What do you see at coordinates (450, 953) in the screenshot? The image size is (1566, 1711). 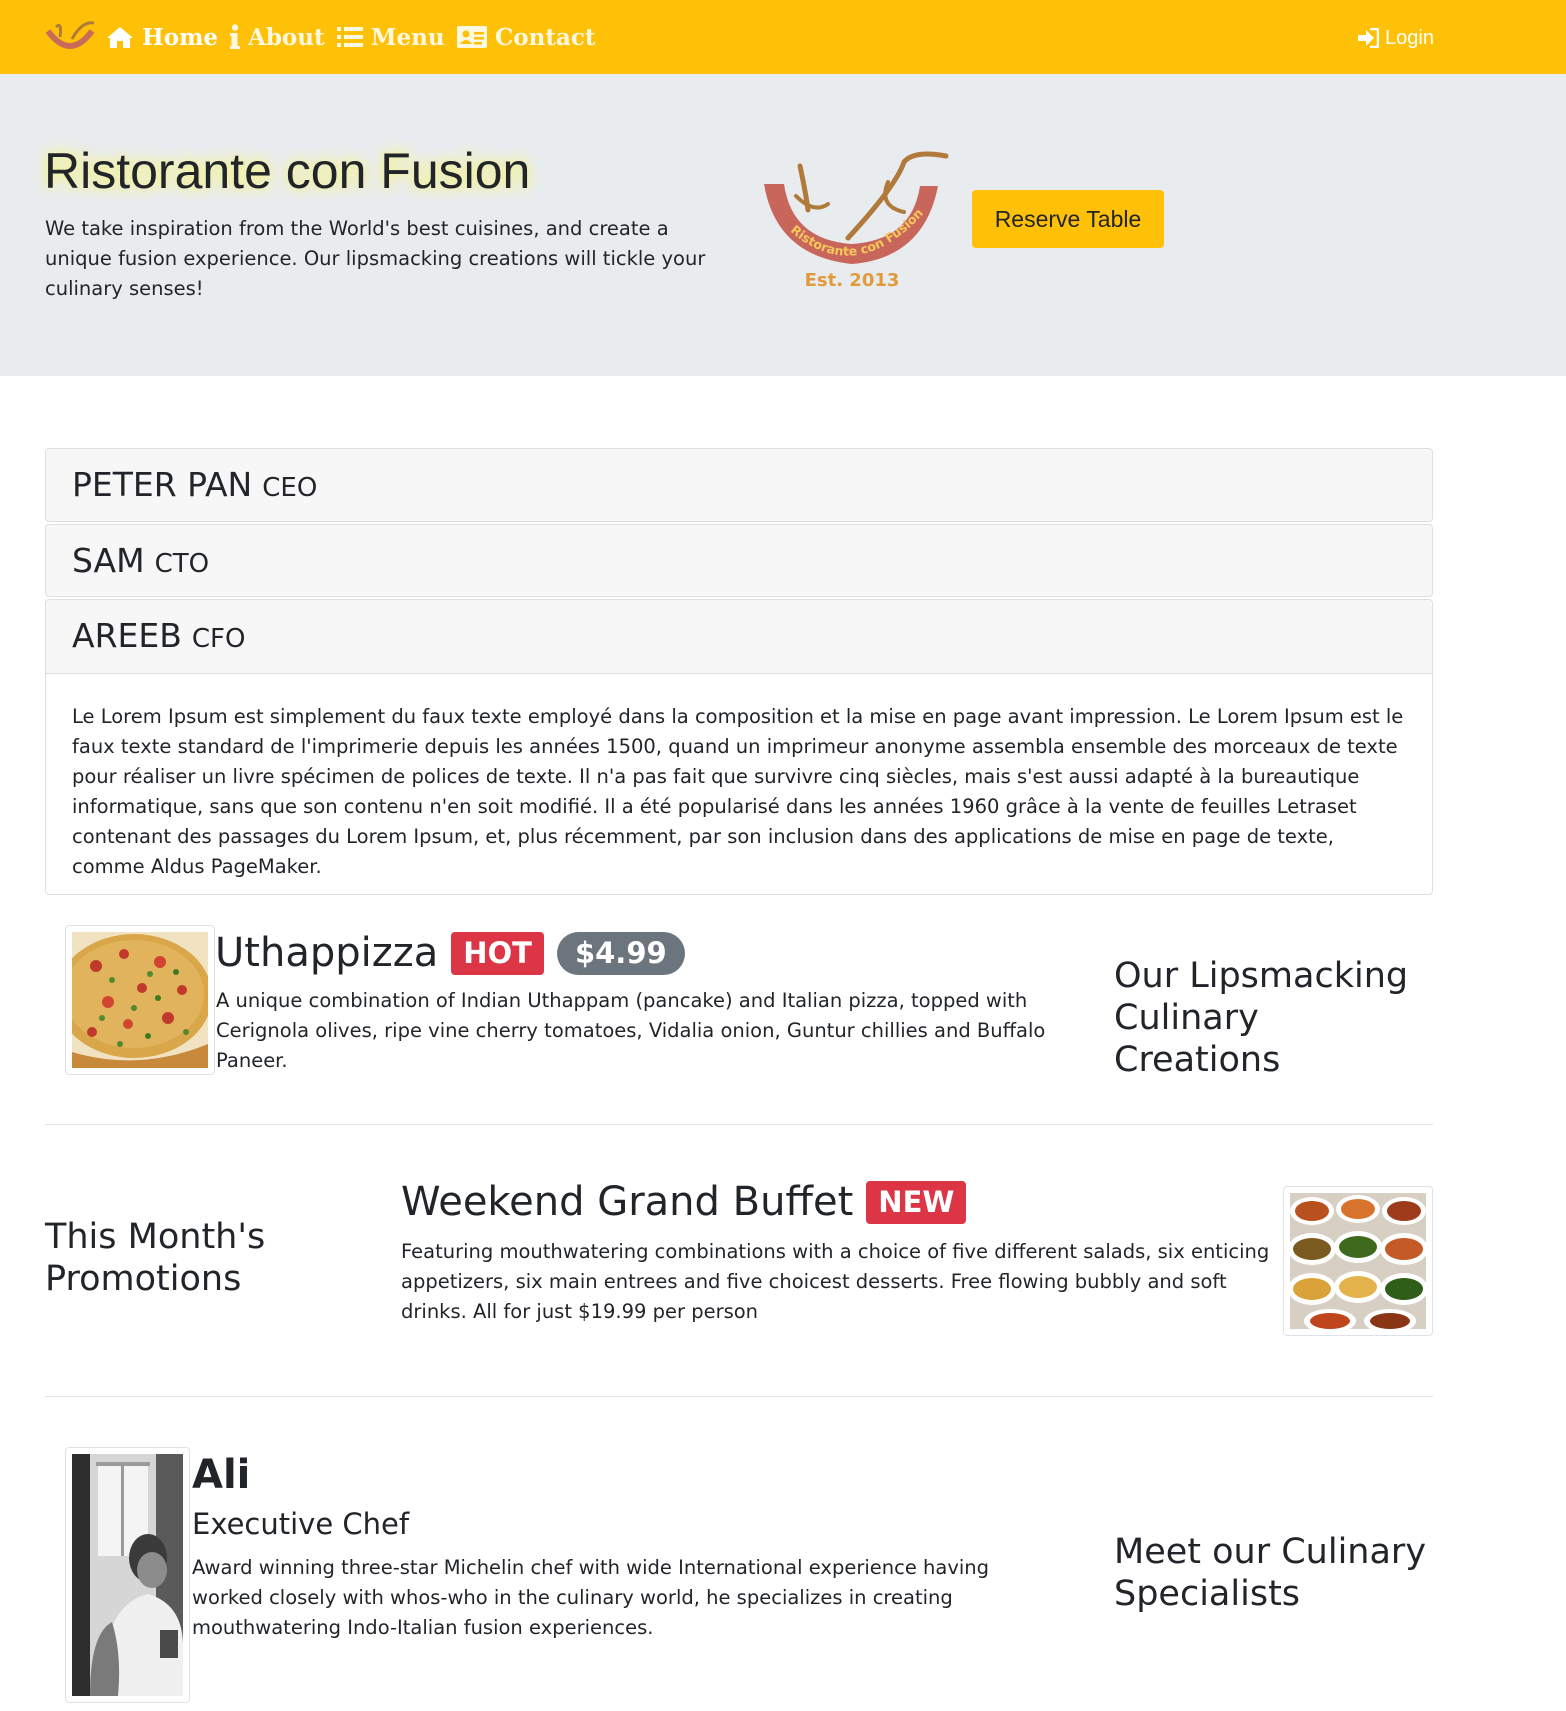 I see `dish-title-row: Uthappizza HOT $4.99` at bounding box center [450, 953].